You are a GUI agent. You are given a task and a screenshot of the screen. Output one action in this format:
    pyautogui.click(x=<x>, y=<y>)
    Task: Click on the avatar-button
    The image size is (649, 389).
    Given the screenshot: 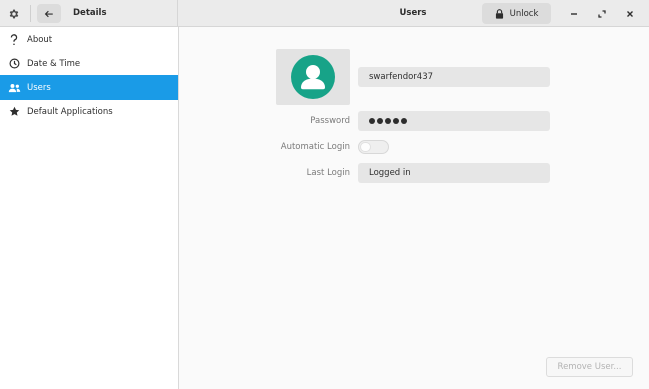 What is the action you would take?
    pyautogui.click(x=313, y=77)
    